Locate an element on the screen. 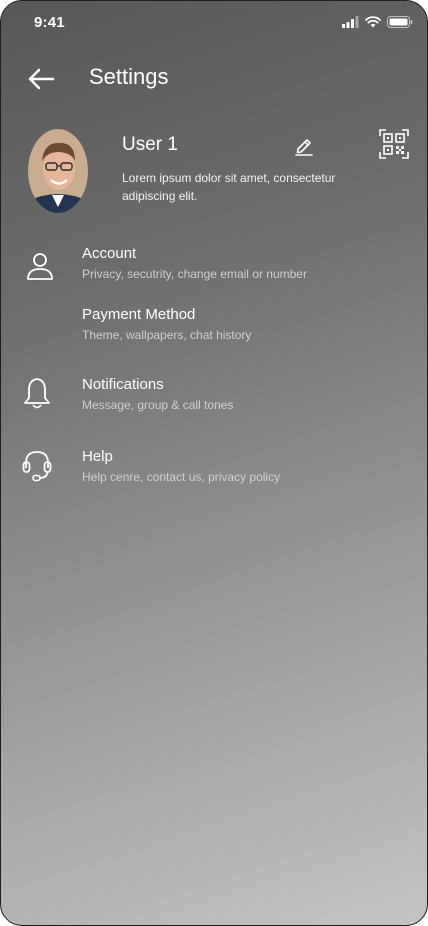  menu-item-title: Help is located at coordinates (97, 456).